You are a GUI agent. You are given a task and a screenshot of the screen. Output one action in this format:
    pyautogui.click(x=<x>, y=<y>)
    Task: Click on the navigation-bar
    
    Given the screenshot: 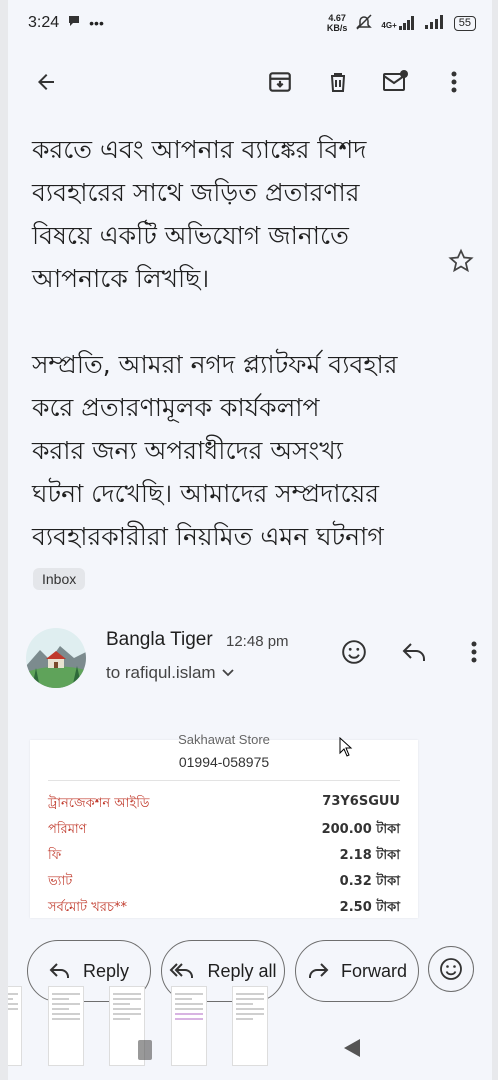 What is the action you would take?
    pyautogui.click(x=250, y=1050)
    